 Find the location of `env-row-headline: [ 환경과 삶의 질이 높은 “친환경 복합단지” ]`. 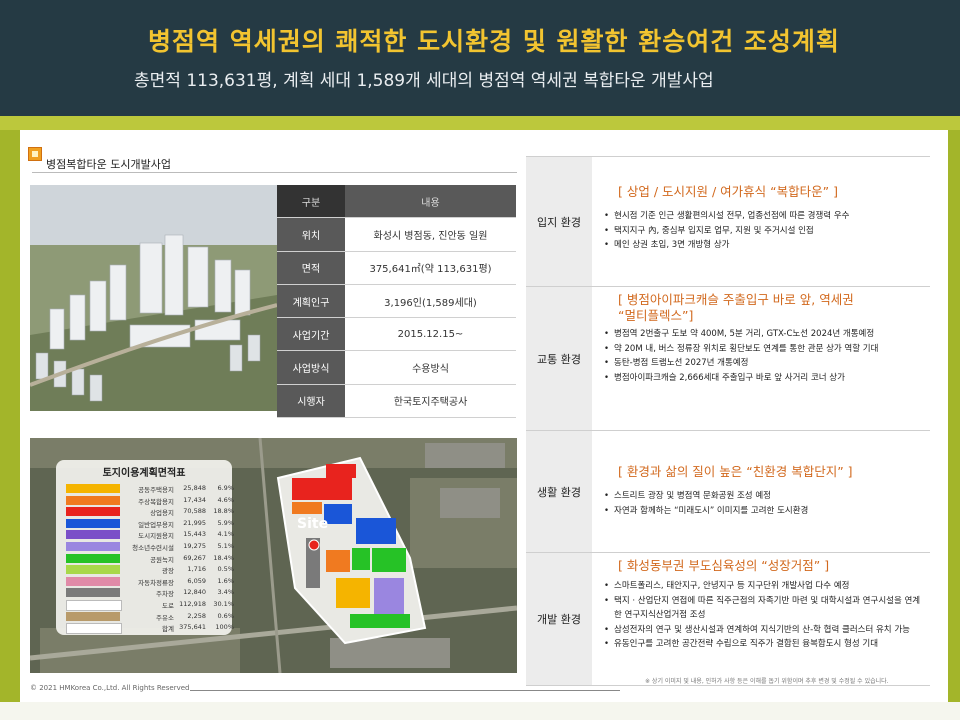

env-row-headline: [ 환경과 삶의 질이 높은 “친환경 복합단지” ] is located at coordinates (735, 471).